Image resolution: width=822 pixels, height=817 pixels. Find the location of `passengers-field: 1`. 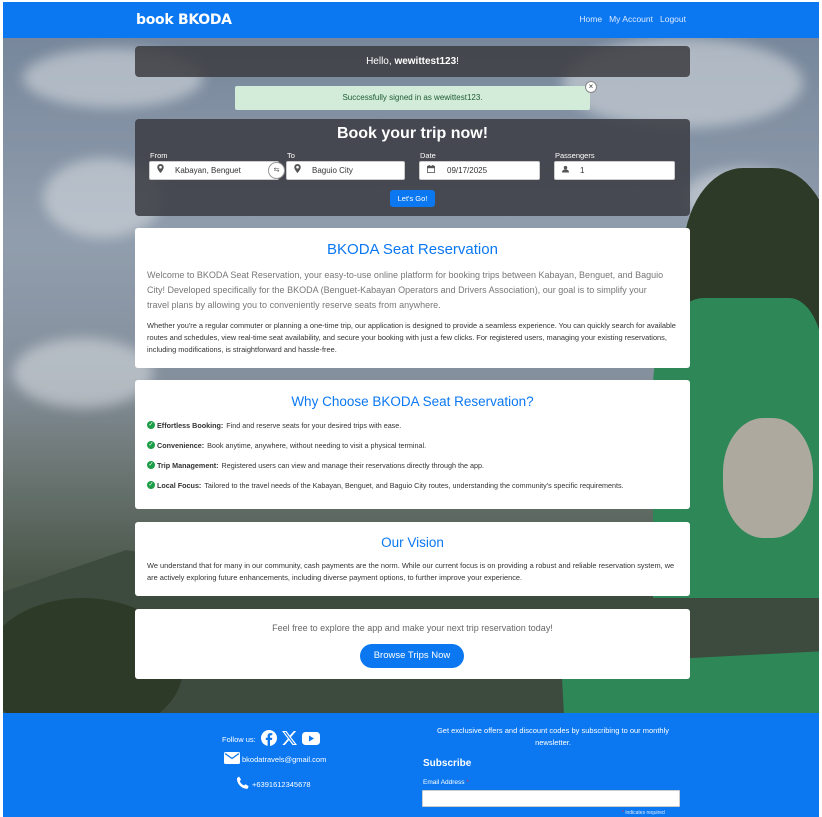

passengers-field: 1 is located at coordinates (614, 170).